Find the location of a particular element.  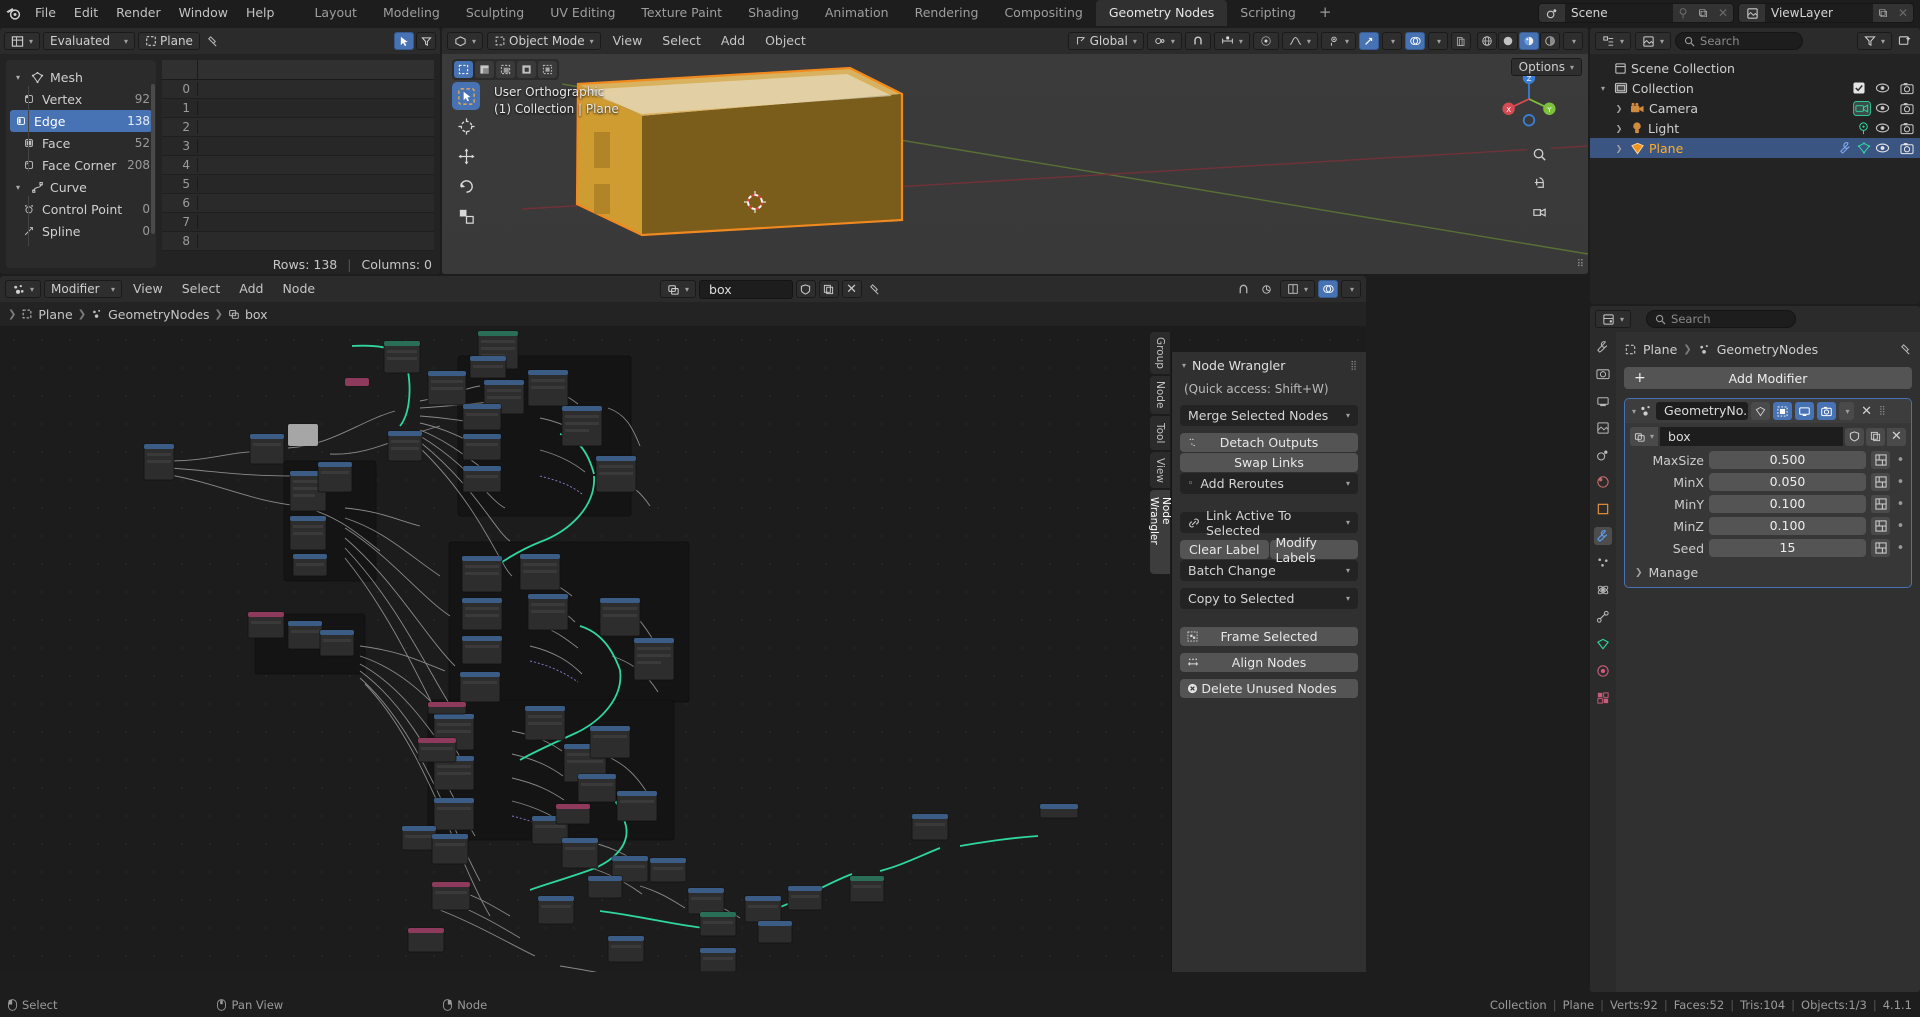

pan-view-icon is located at coordinates (1539, 183).